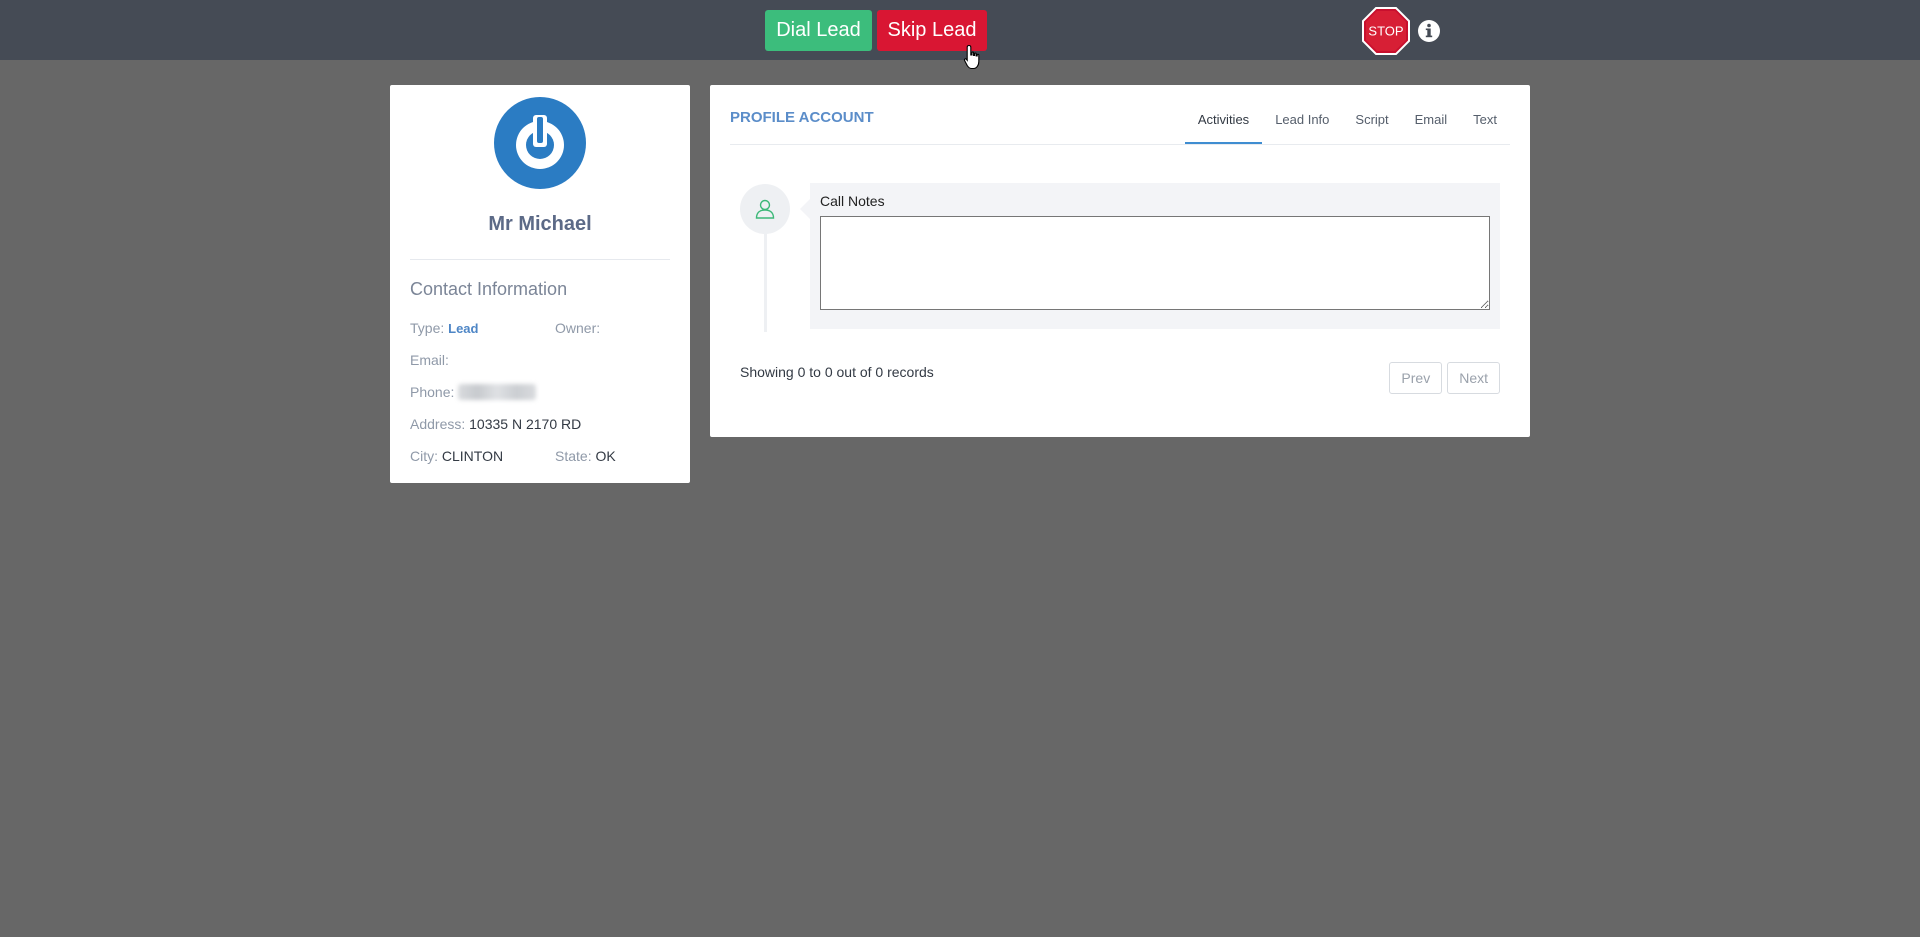 The height and width of the screenshot is (937, 1920). What do you see at coordinates (427, 328) in the screenshot?
I see `type-label: Type:` at bounding box center [427, 328].